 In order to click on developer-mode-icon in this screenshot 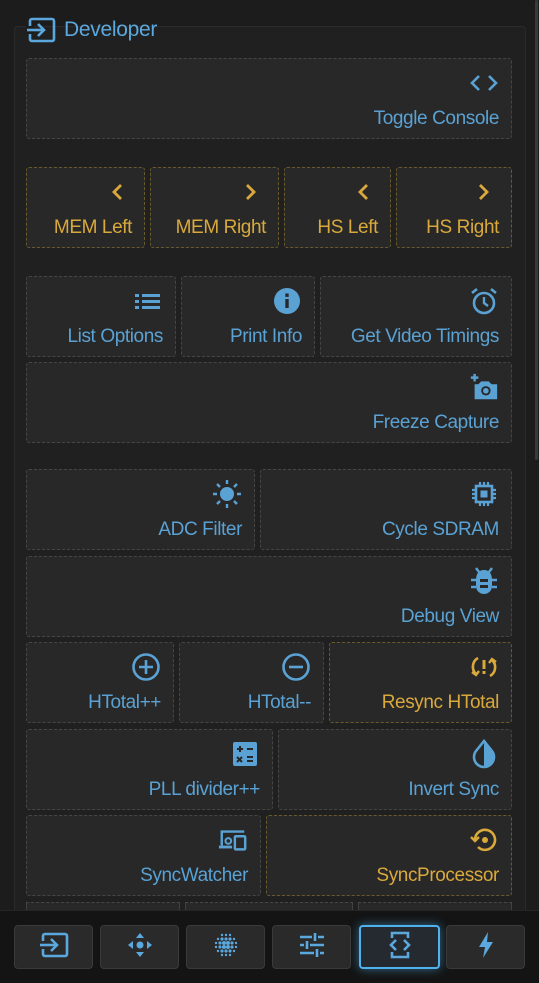, I will do `click(400, 947)`.